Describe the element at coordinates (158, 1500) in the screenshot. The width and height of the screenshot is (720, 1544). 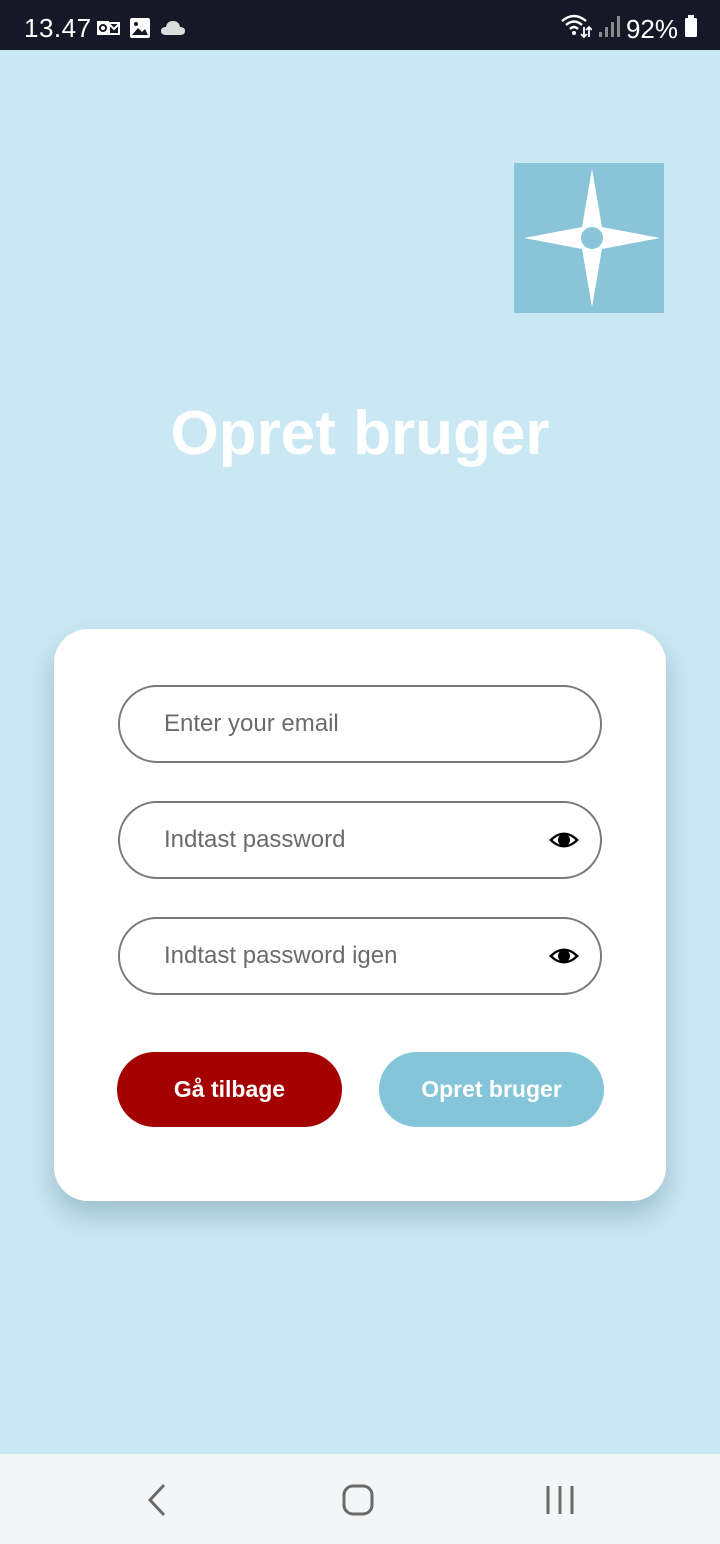
I see `back-icon` at that location.